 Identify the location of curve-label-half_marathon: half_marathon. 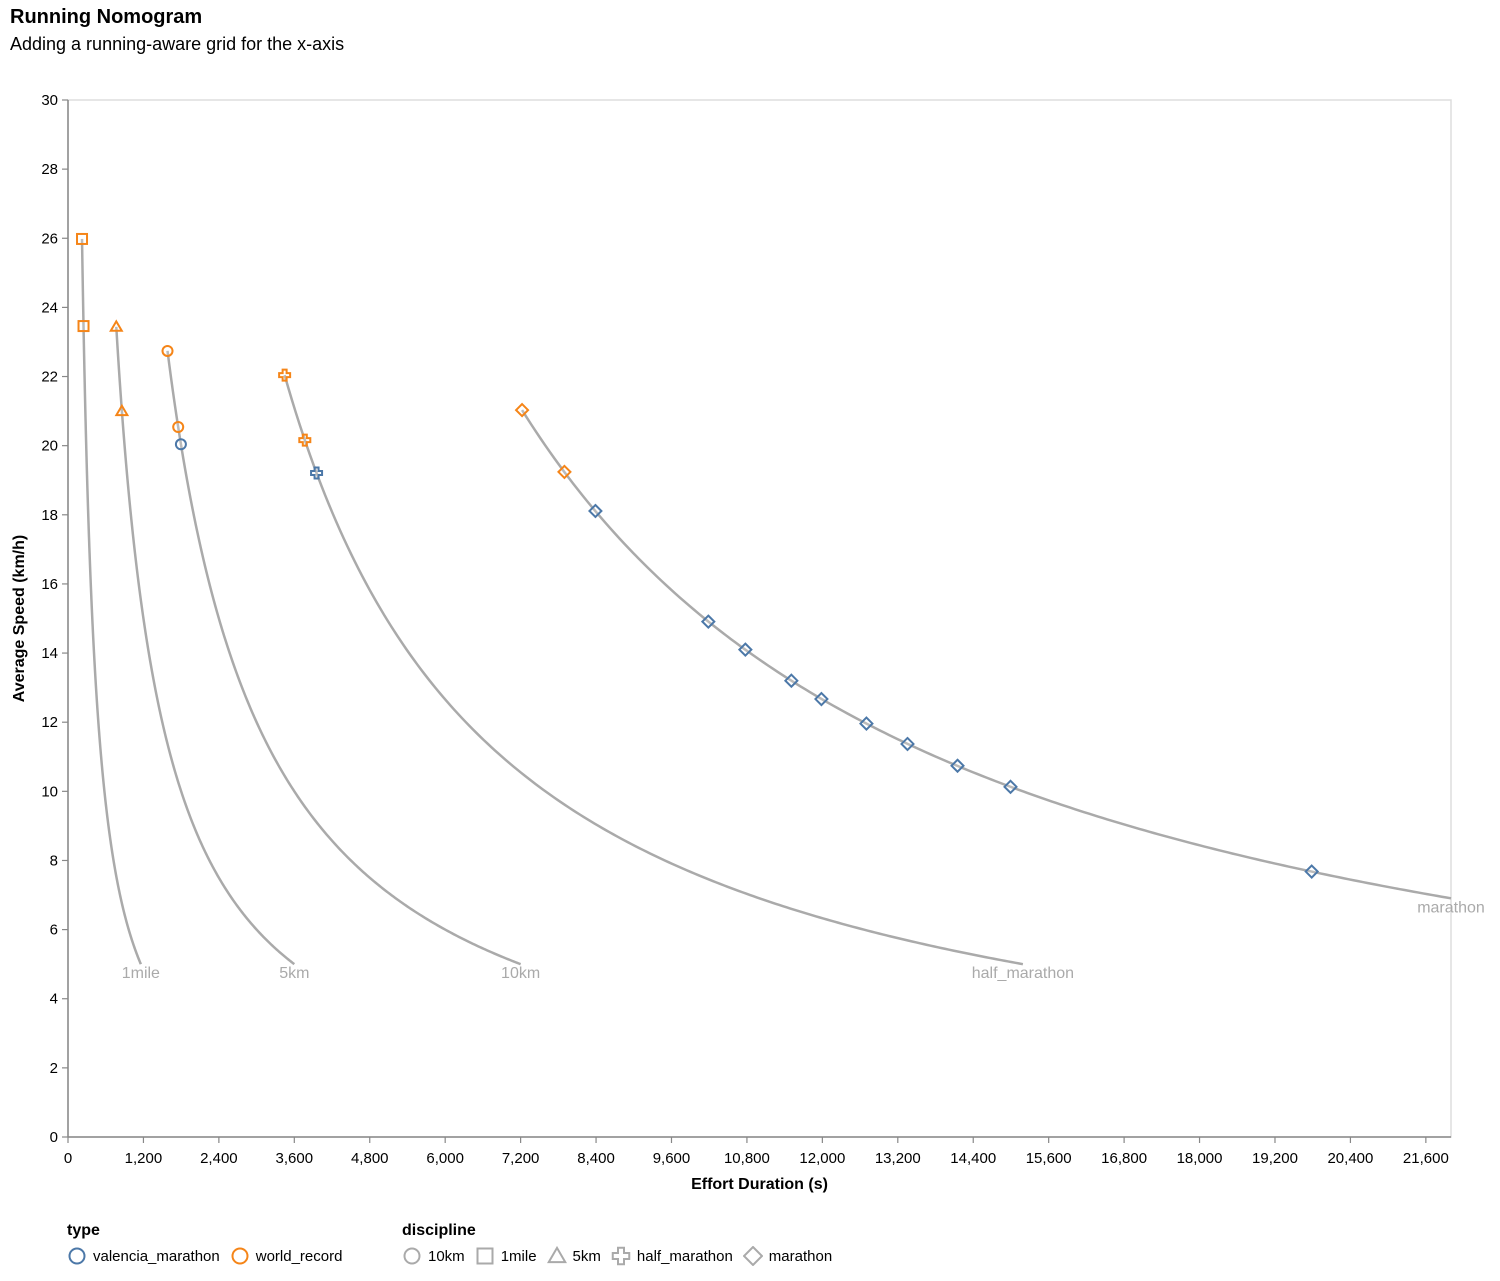
(1023, 973).